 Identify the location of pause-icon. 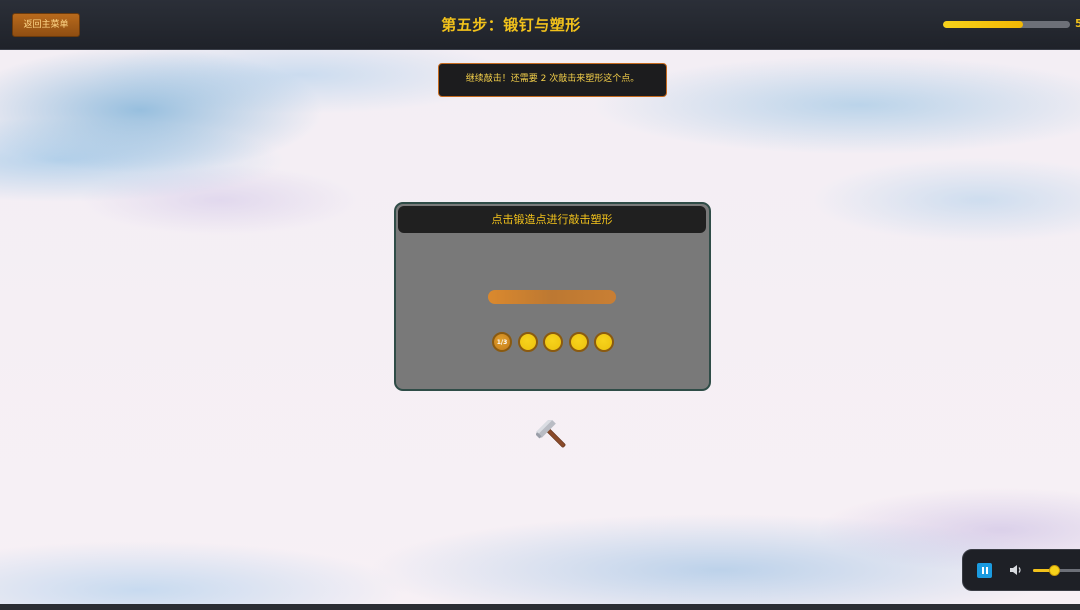
(984, 570).